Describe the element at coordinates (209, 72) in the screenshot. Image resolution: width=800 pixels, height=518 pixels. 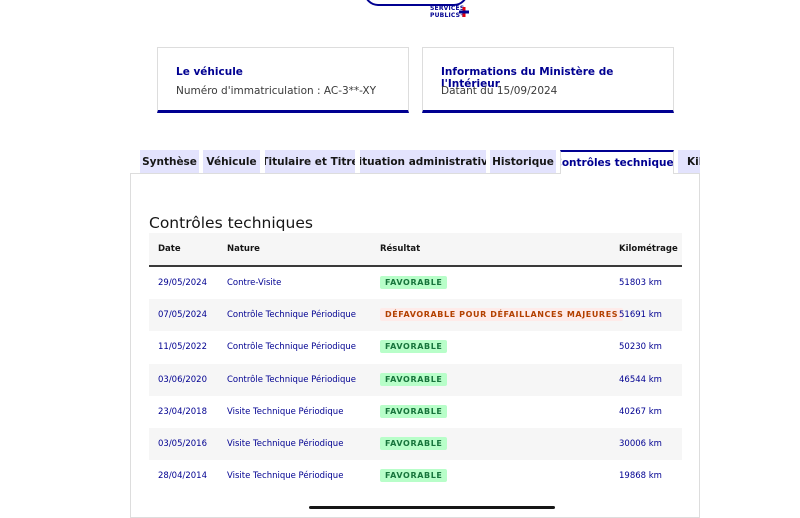
I see `vehicle-card-title: Le véhicule` at that location.